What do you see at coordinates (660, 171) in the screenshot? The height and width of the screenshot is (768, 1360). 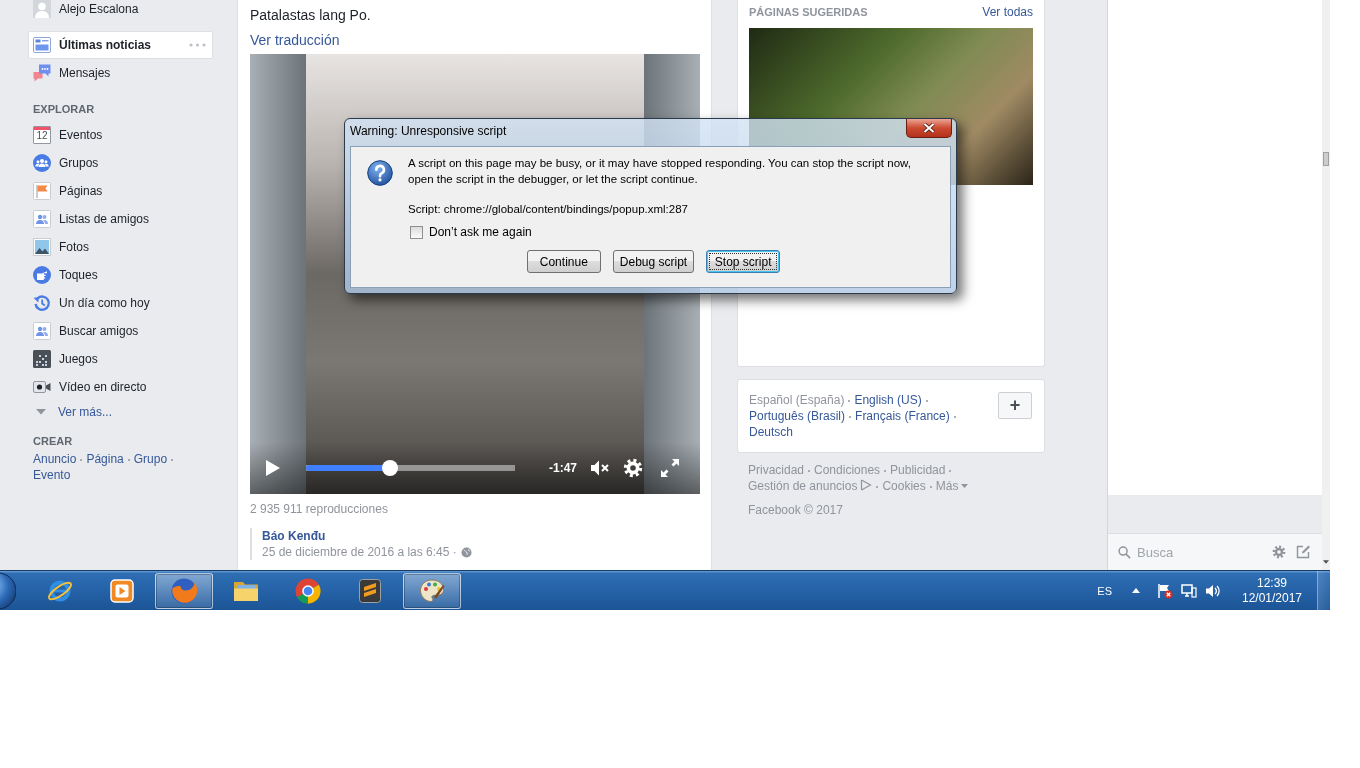 I see `dialog-message: A script on this page may be busy, or it may have stopped responding. You can stop the script now, open the script in the debugger, or let the script continue.` at bounding box center [660, 171].